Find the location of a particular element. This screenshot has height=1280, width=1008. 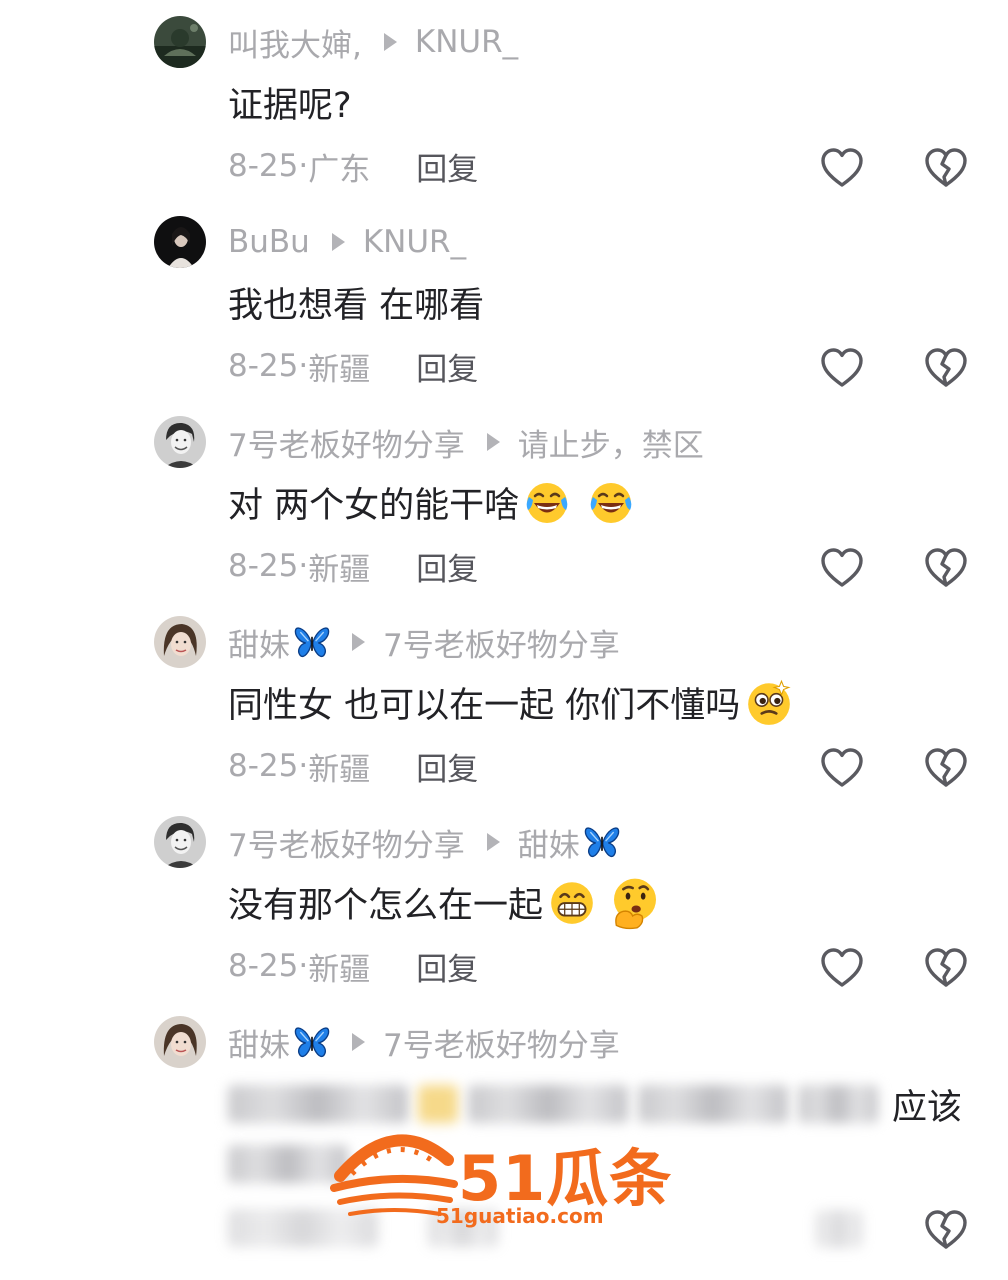

comment-text-visible: 应该 is located at coordinates (927, 1107).